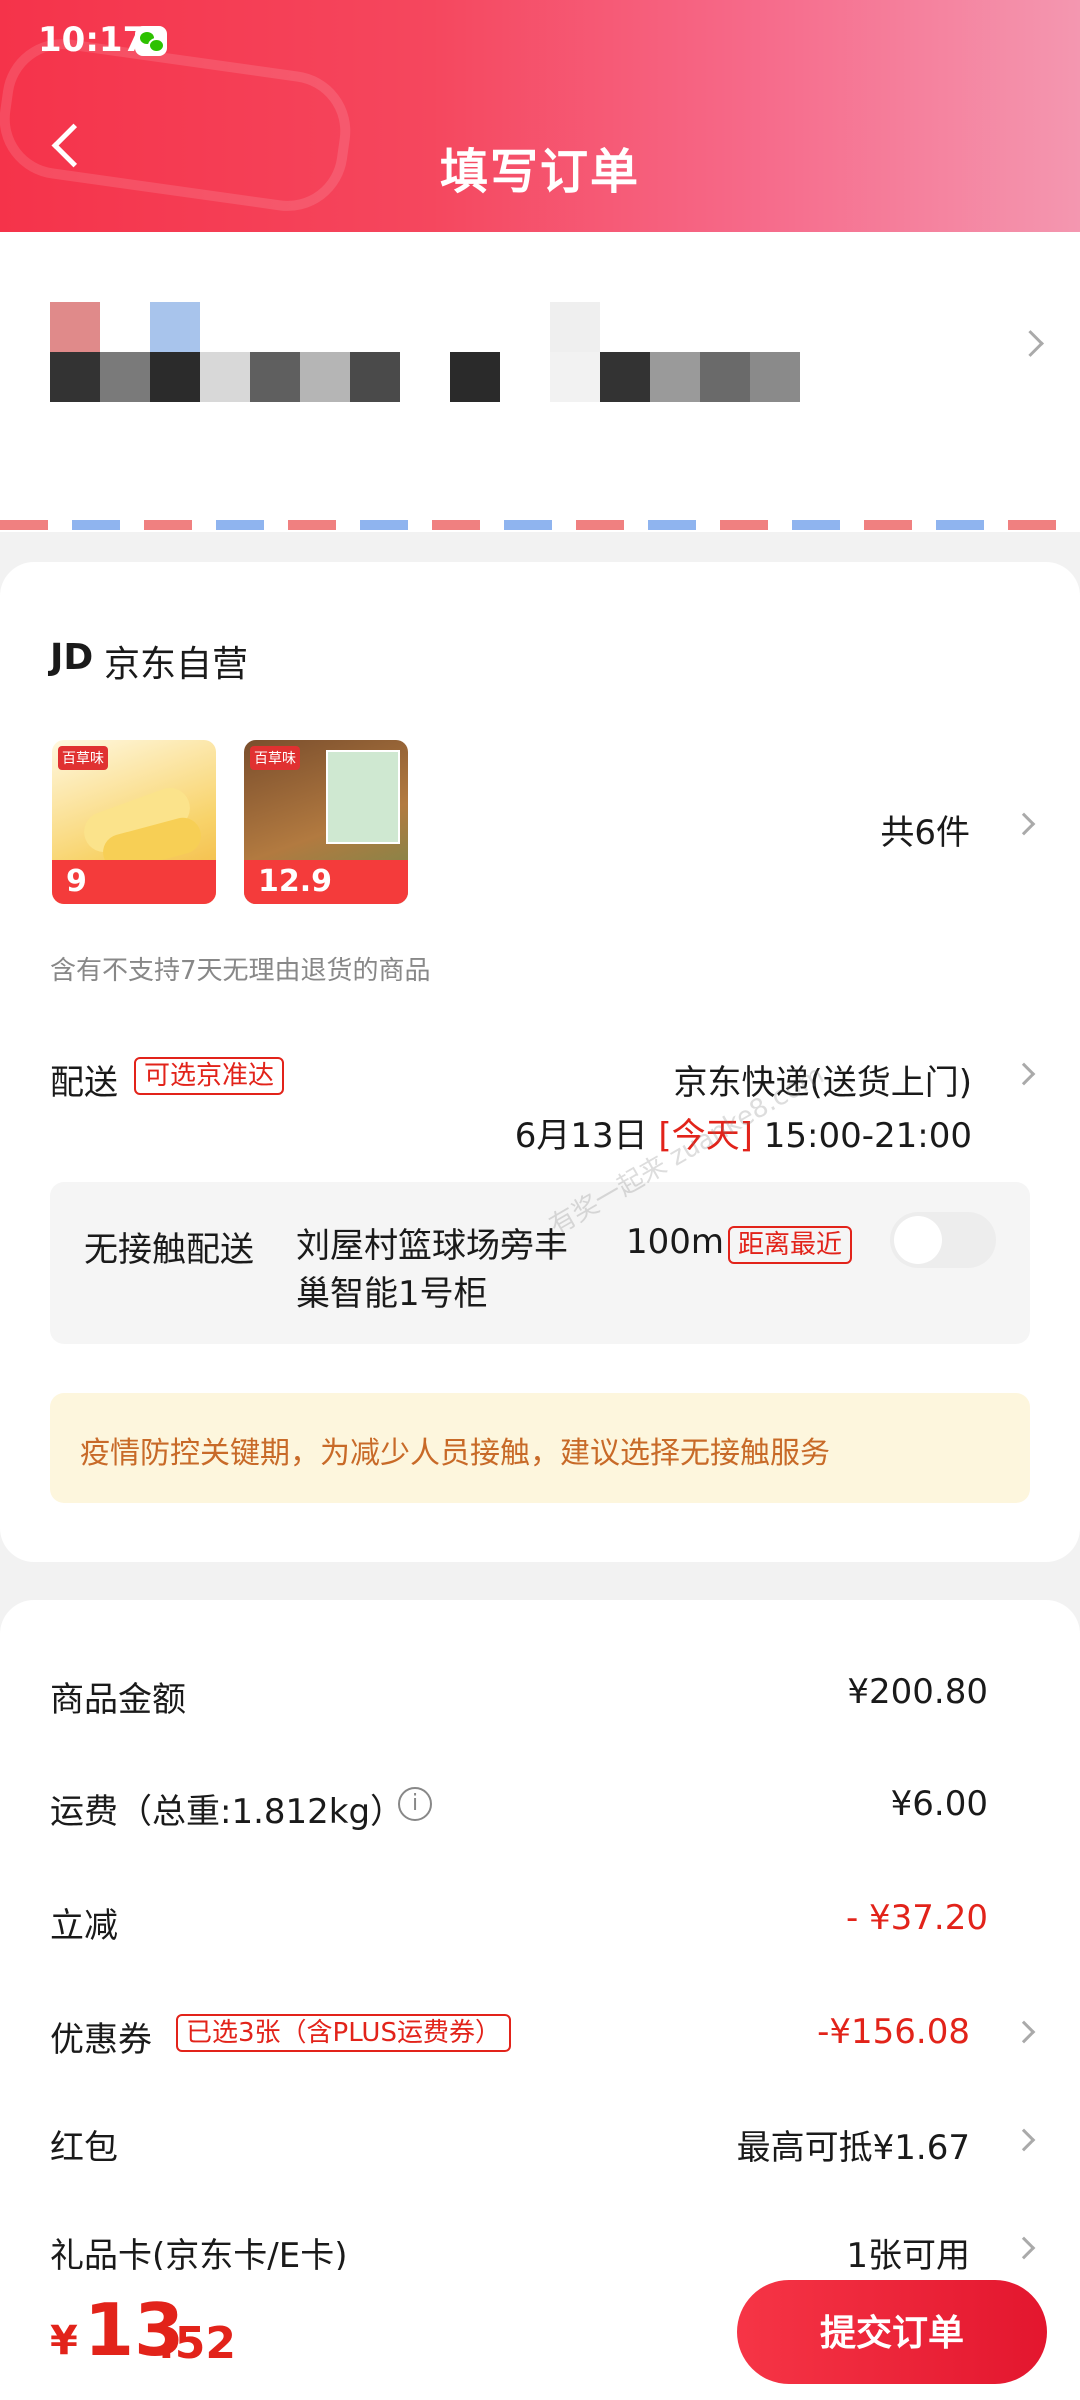 This screenshot has height=2400, width=1080. I want to click on coupon-label: 优惠券, so click(101, 2036).